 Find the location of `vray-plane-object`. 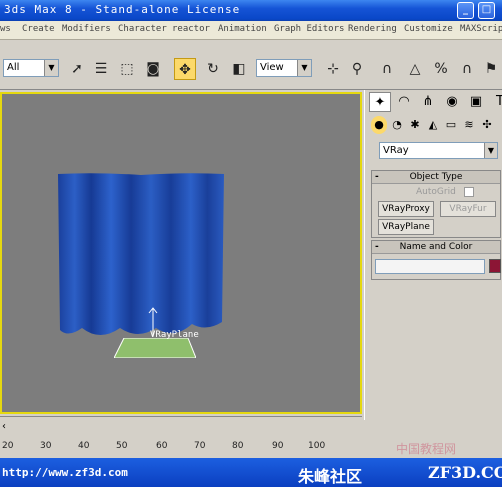

vray-plane-object is located at coordinates (155, 348).